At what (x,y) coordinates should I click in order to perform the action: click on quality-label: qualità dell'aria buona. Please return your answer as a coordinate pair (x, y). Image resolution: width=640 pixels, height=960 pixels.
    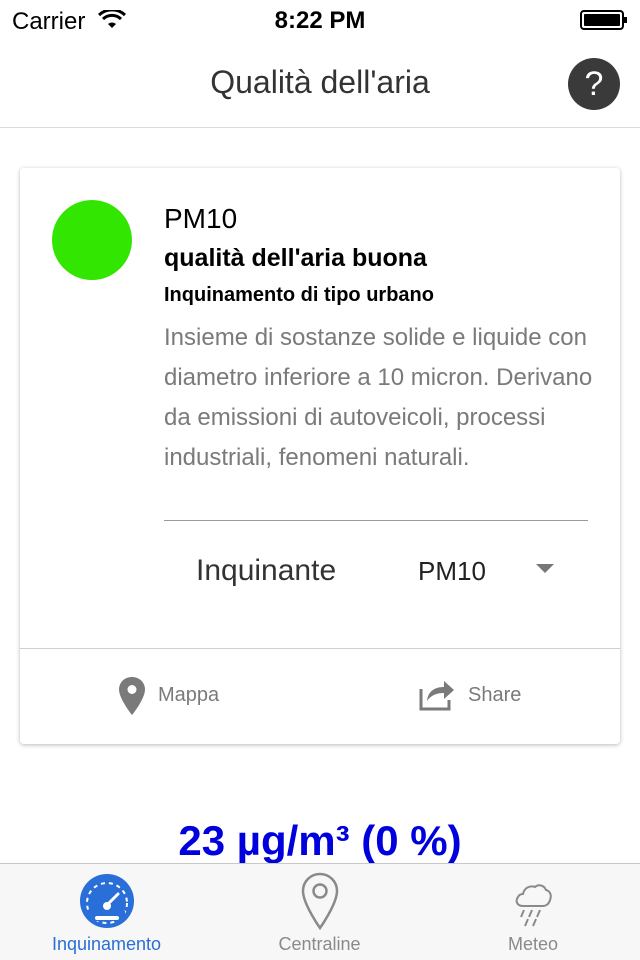
    Looking at the image, I should click on (295, 258).